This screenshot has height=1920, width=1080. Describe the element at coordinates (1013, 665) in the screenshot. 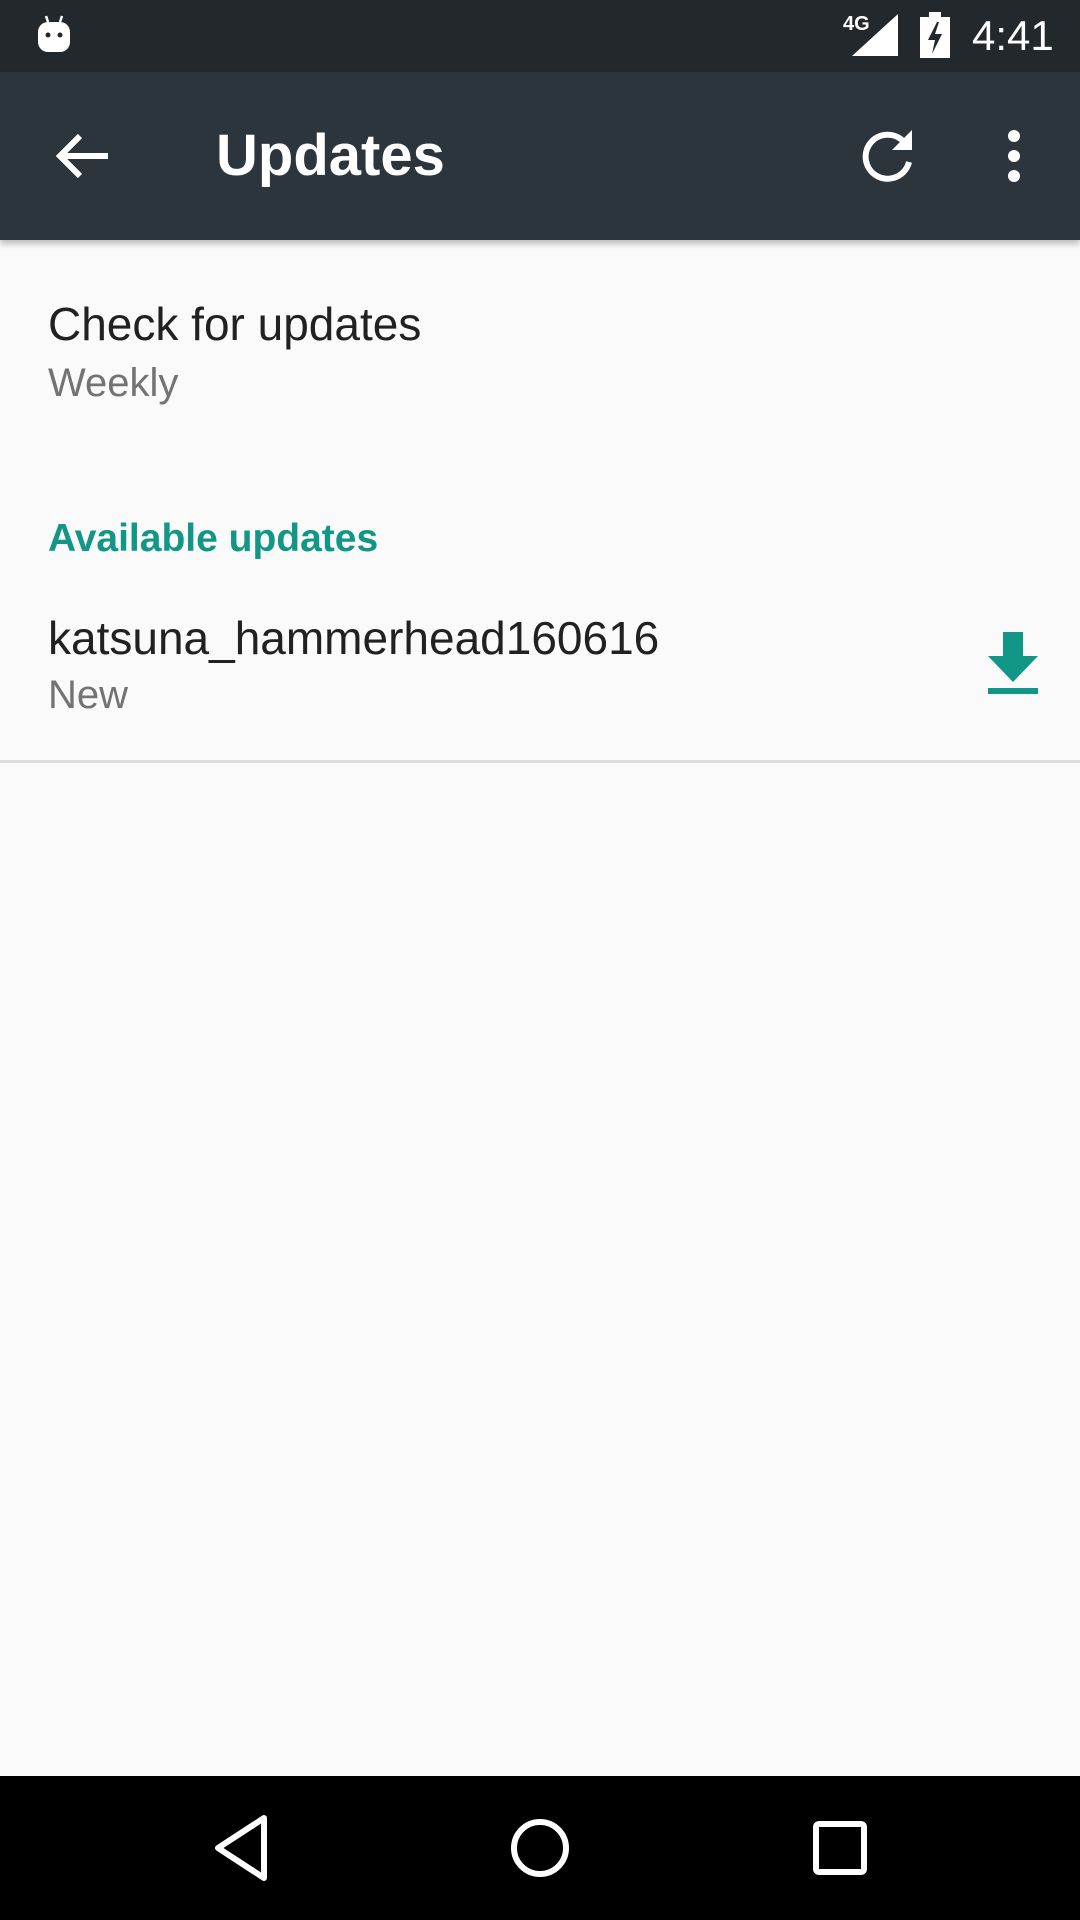

I see `download-icon` at that location.